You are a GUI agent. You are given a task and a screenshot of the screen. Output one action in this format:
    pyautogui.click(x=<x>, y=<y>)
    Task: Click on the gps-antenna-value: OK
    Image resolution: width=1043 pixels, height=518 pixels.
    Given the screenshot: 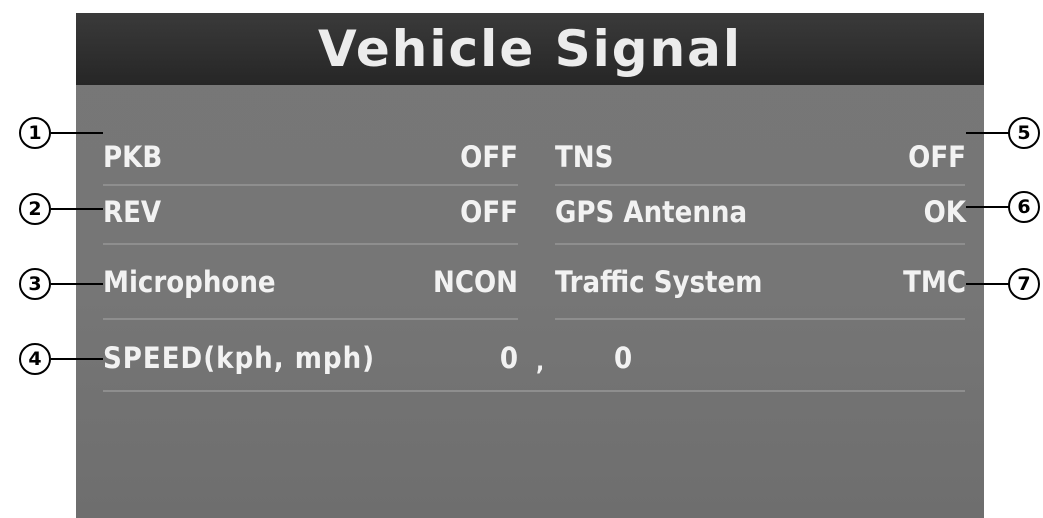 What is the action you would take?
    pyautogui.click(x=944, y=212)
    